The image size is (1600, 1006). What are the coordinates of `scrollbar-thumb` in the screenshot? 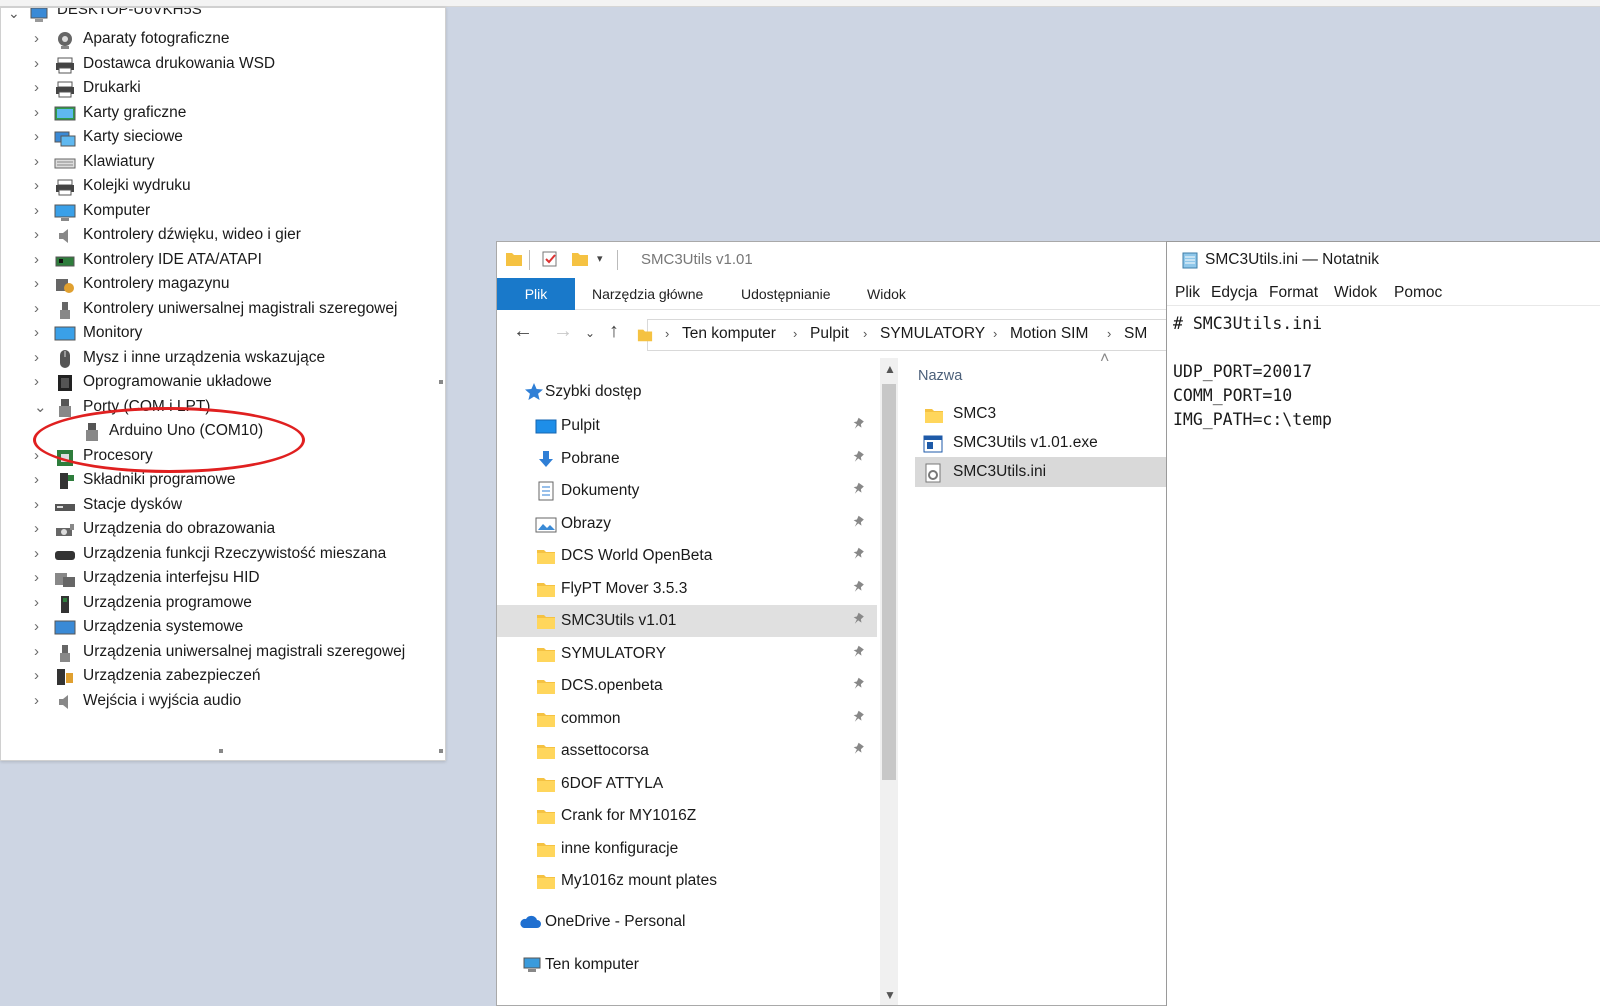 It's located at (889, 582).